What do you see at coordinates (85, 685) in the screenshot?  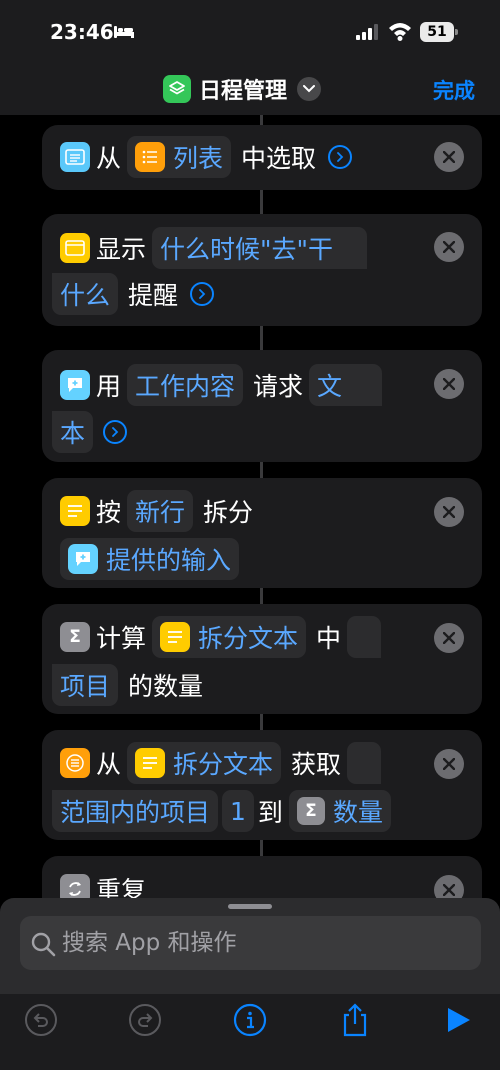 I see `variable-token-count-type: 项目` at bounding box center [85, 685].